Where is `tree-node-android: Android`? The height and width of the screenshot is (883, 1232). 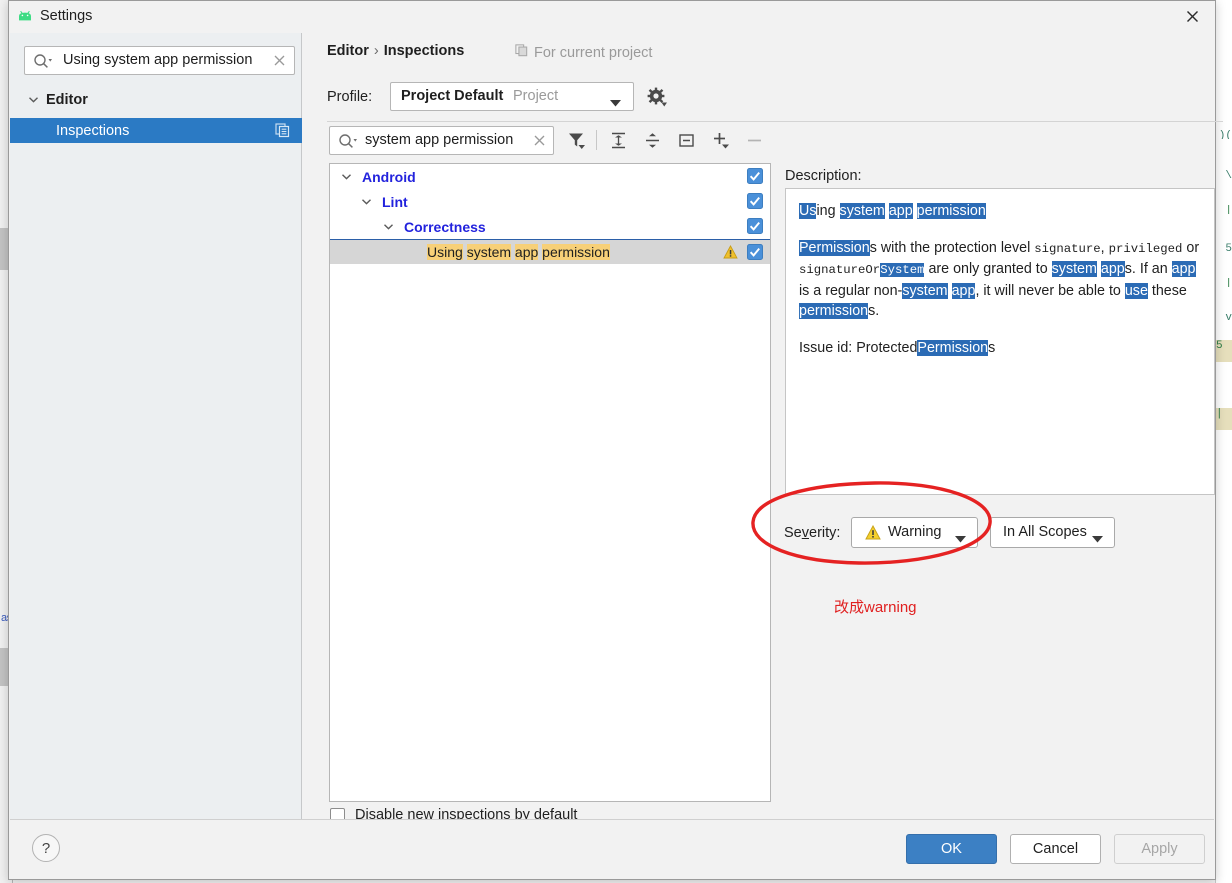
tree-node-android: Android is located at coordinates (550, 176).